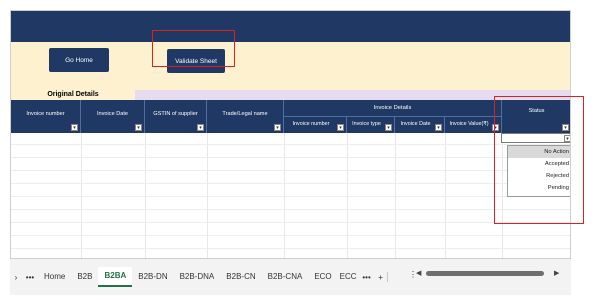 The image size is (600, 300). Describe the element at coordinates (311, 124) in the screenshot. I see `col-invoice-number-sub-label: Invoice number` at that location.